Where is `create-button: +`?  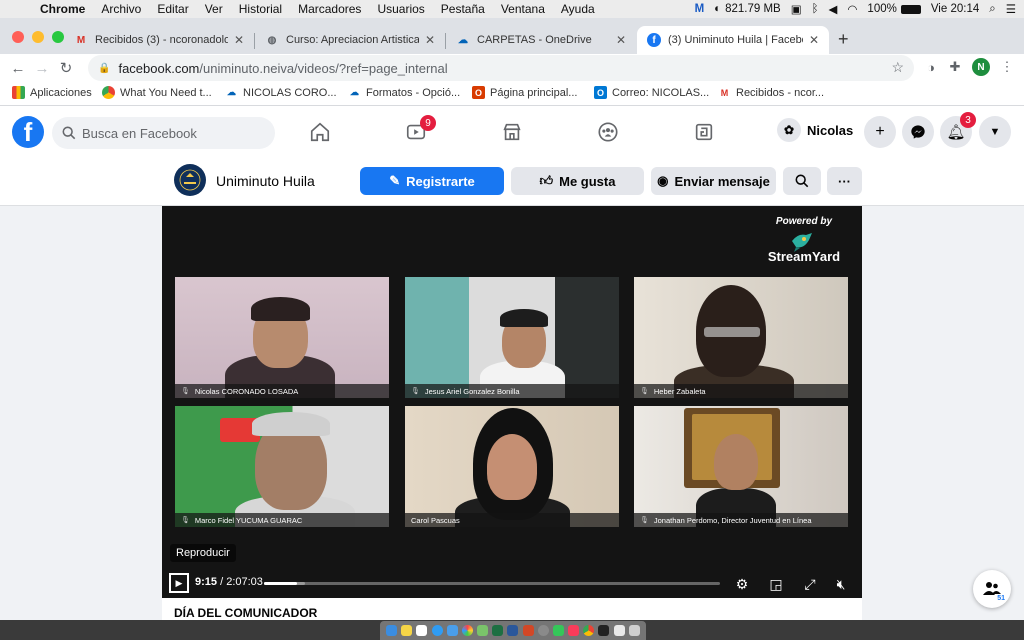 create-button: + is located at coordinates (880, 132).